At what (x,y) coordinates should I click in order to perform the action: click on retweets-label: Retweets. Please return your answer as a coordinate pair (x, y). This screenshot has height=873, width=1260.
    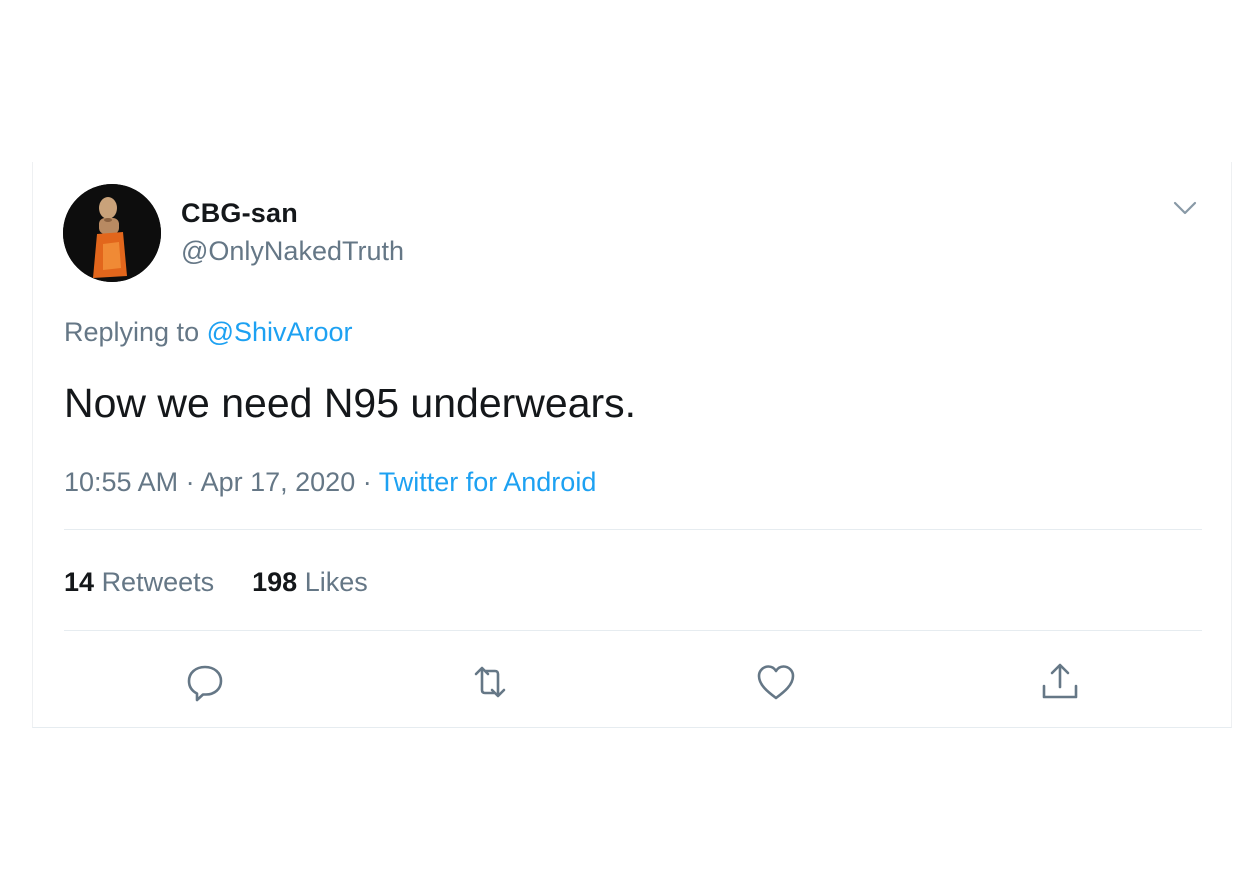
    Looking at the image, I should click on (158, 582).